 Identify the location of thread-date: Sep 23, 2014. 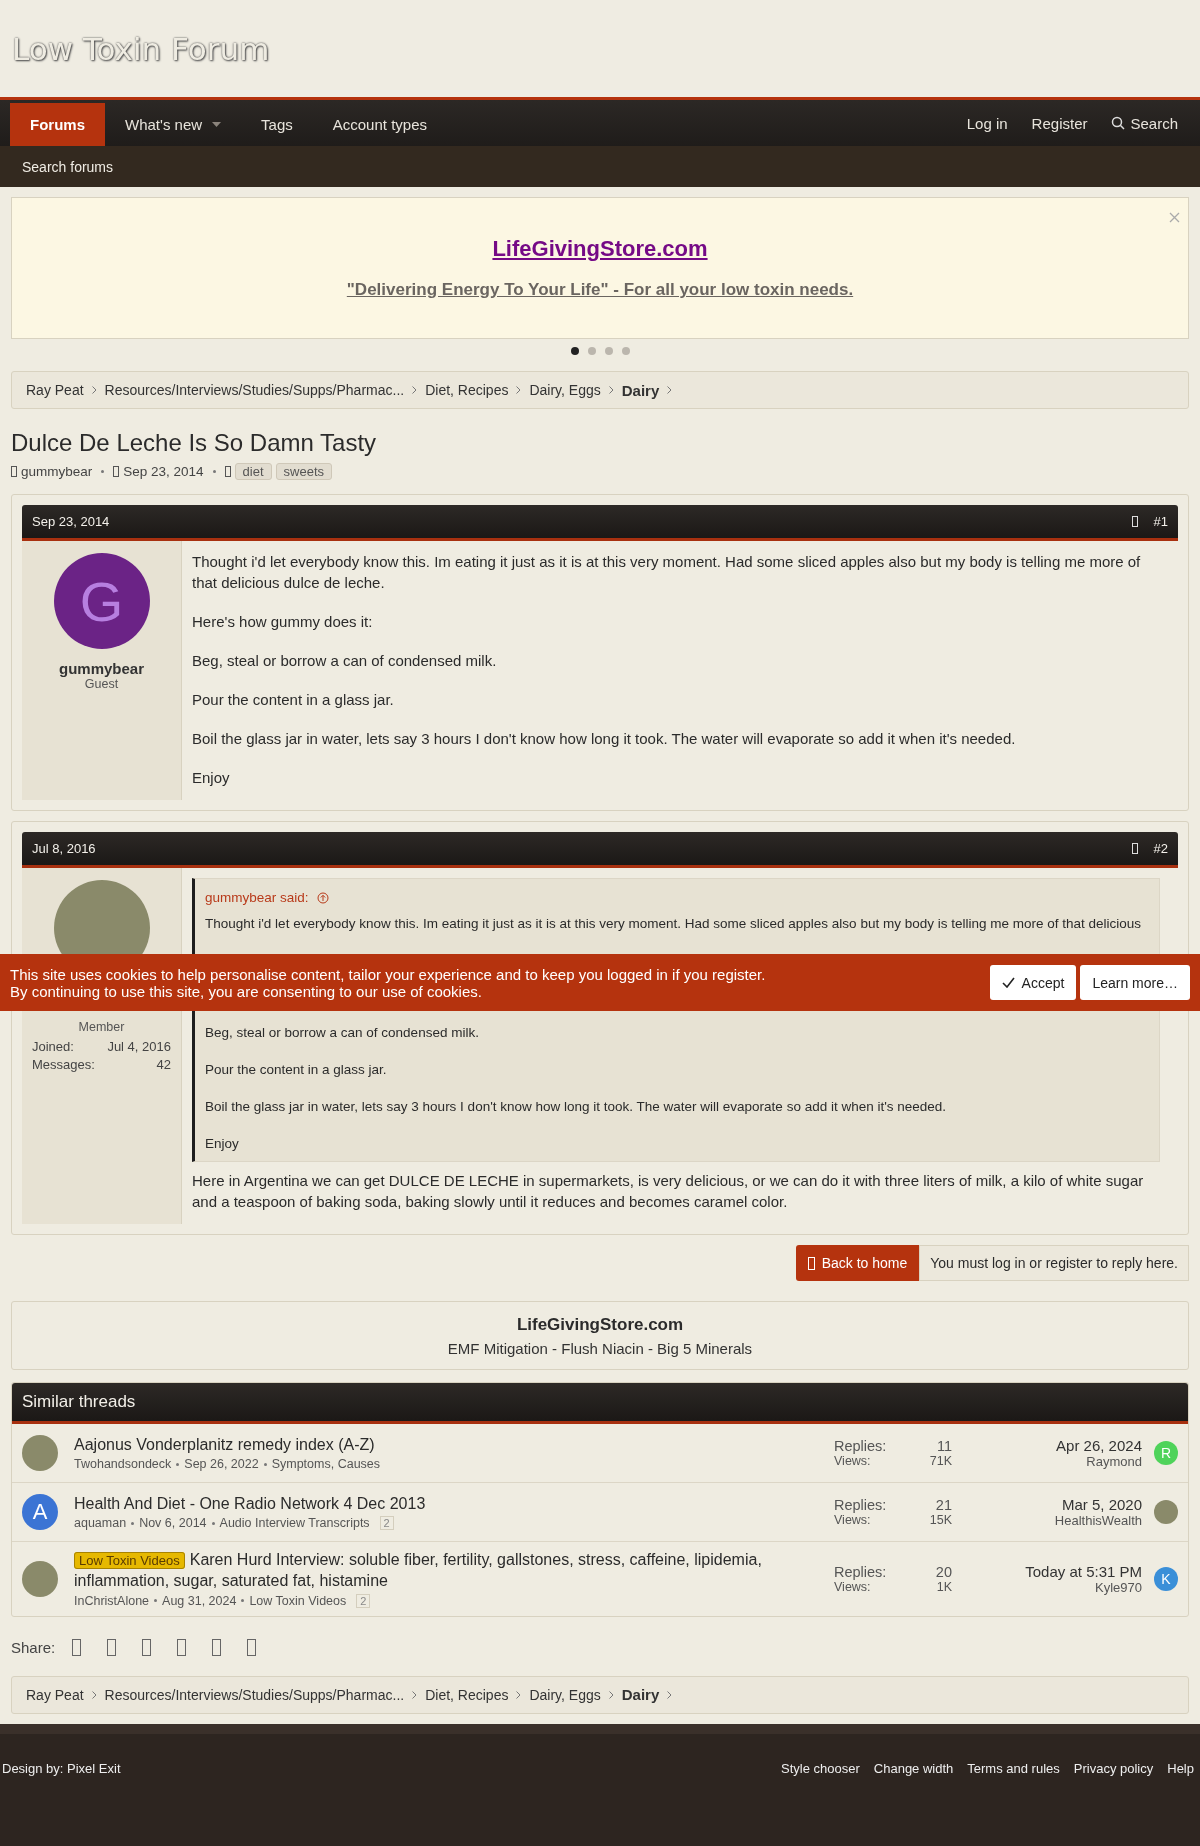
(163, 471).